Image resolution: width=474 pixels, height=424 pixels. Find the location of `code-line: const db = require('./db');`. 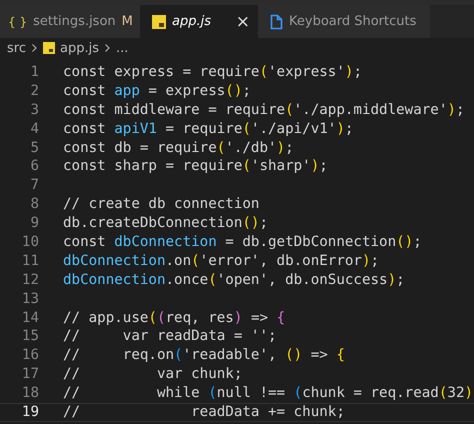

code-line: const db = require('./db'); is located at coordinates (178, 148).